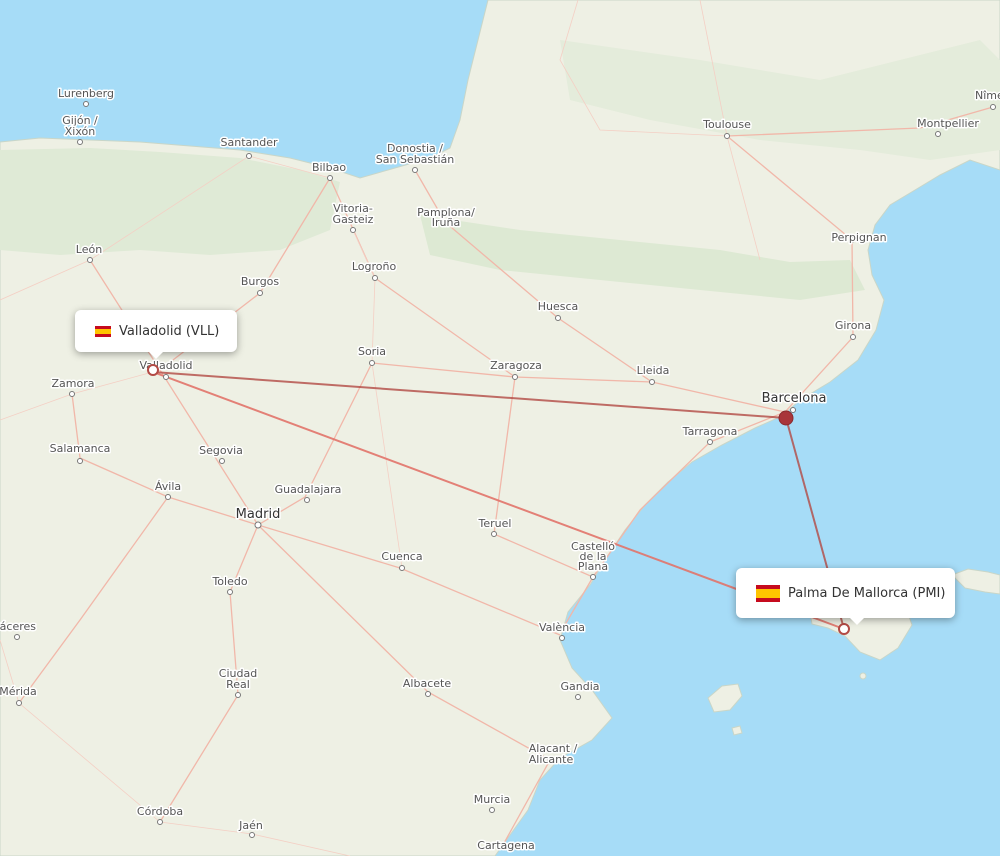  What do you see at coordinates (80, 448) in the screenshot?
I see `city-label-salamanca: Salamanca` at bounding box center [80, 448].